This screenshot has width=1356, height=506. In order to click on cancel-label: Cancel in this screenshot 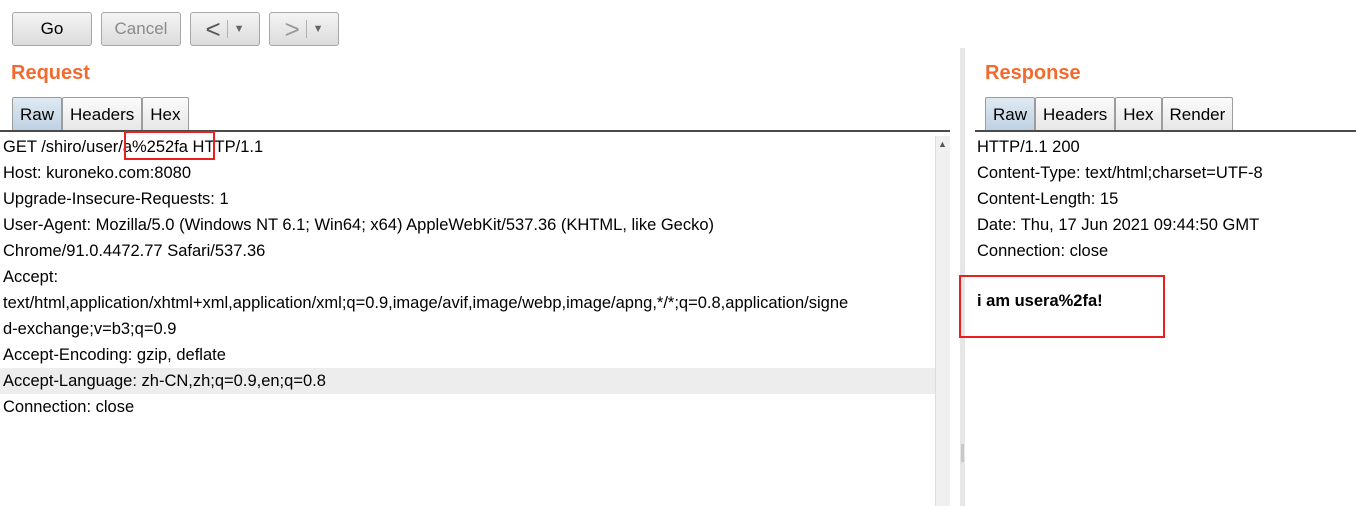, I will do `click(141, 28)`.